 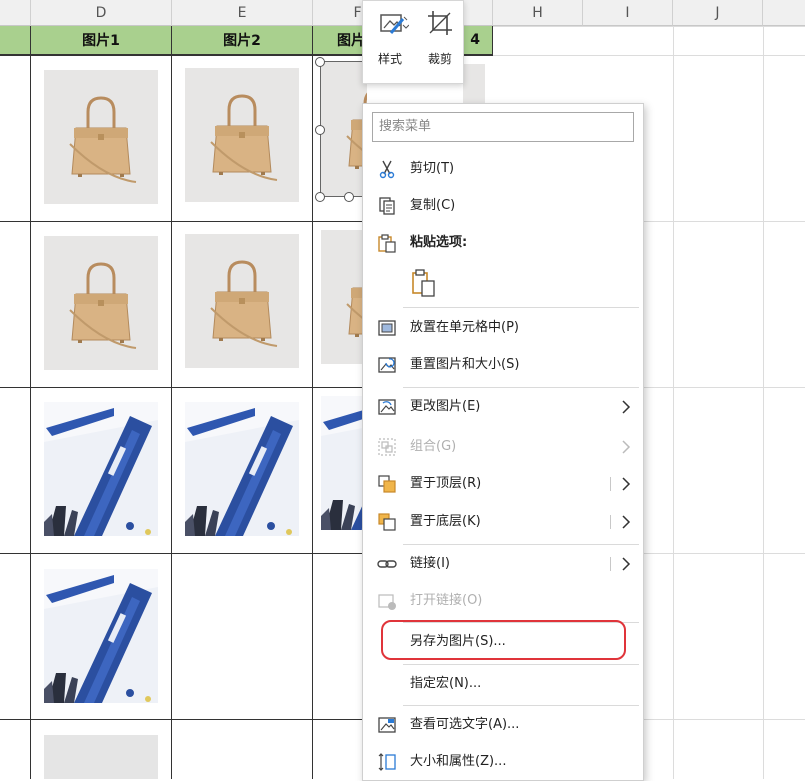 What do you see at coordinates (387, 484) in the screenshot?
I see `bring-to-front-icon` at bounding box center [387, 484].